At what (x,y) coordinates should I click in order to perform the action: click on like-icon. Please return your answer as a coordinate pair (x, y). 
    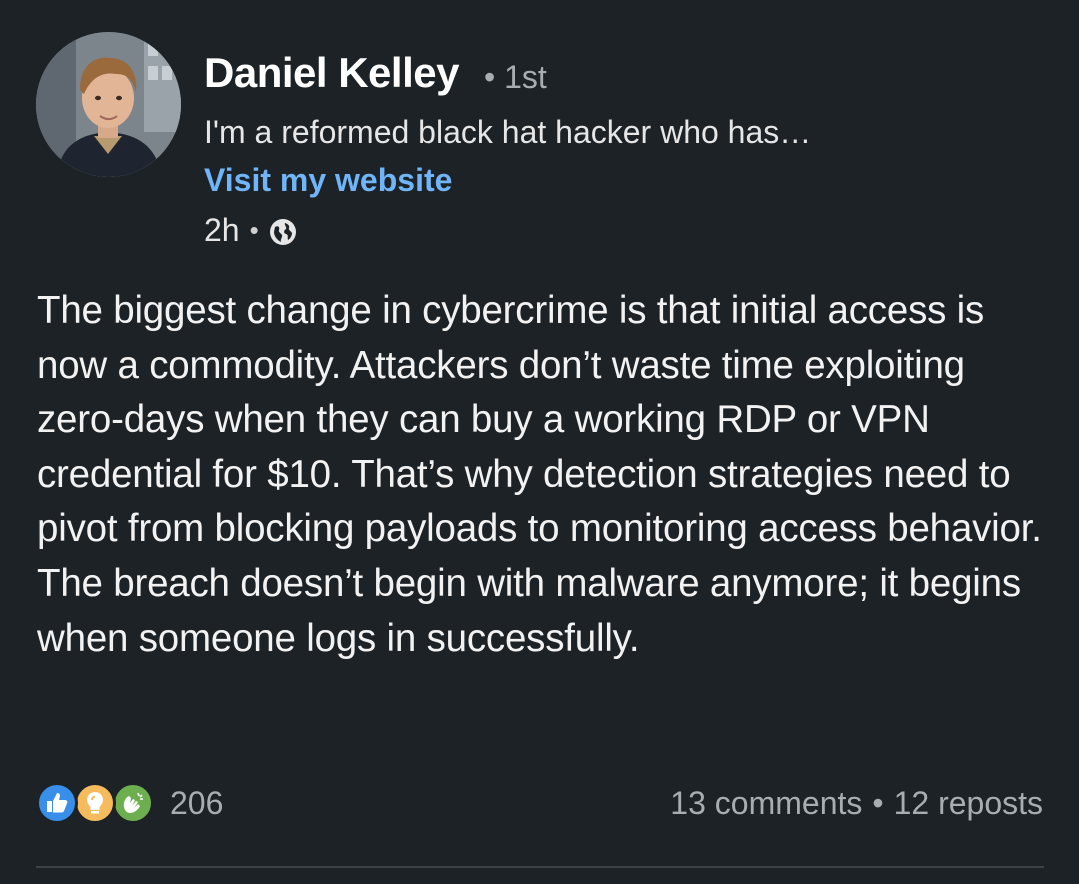
    Looking at the image, I should click on (57, 803).